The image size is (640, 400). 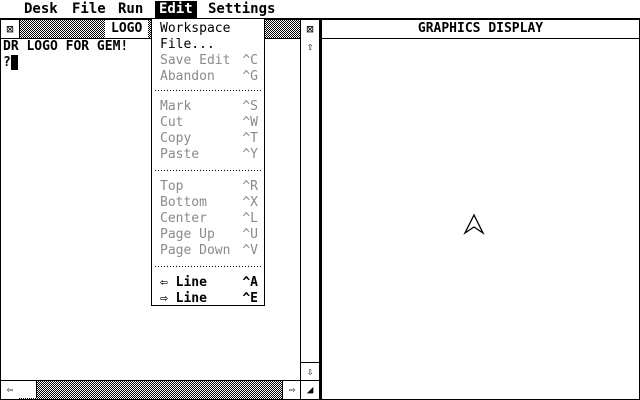 I want to click on right-arrow-icon: ⇨, so click(x=168, y=298).